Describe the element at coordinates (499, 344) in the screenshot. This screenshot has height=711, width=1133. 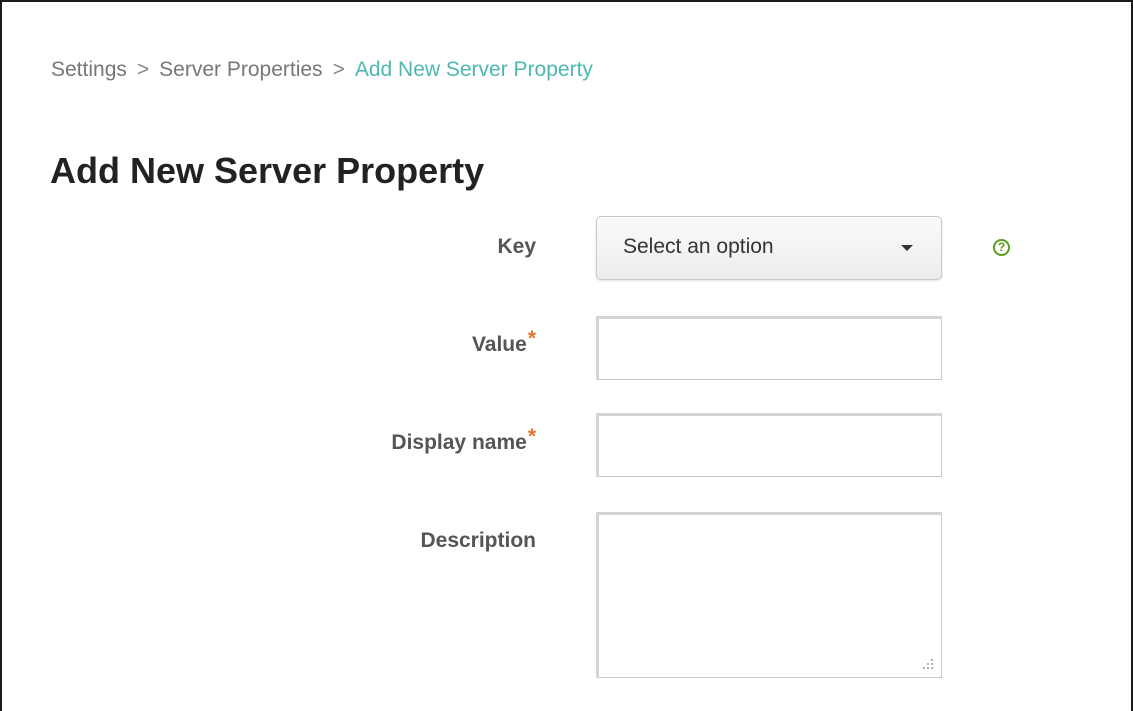
I see `value-label-text: Value` at that location.